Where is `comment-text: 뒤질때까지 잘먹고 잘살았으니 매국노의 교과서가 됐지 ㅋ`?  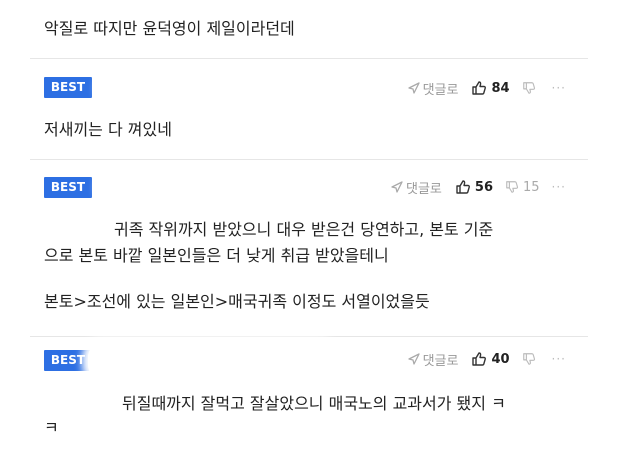
comment-text: 뒤질때까지 잘먹고 잘살았으니 매국노의 교과서가 됐지 ㅋ is located at coordinates (314, 403).